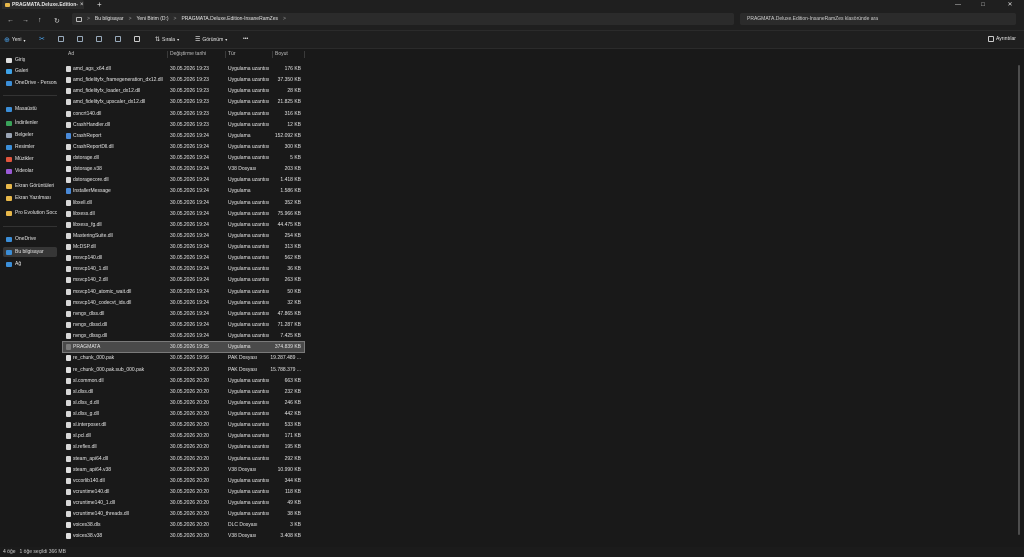  What do you see at coordinates (189, 91) in the screenshot?
I see `file-date: 30.05.2026 19:23` at bounding box center [189, 91].